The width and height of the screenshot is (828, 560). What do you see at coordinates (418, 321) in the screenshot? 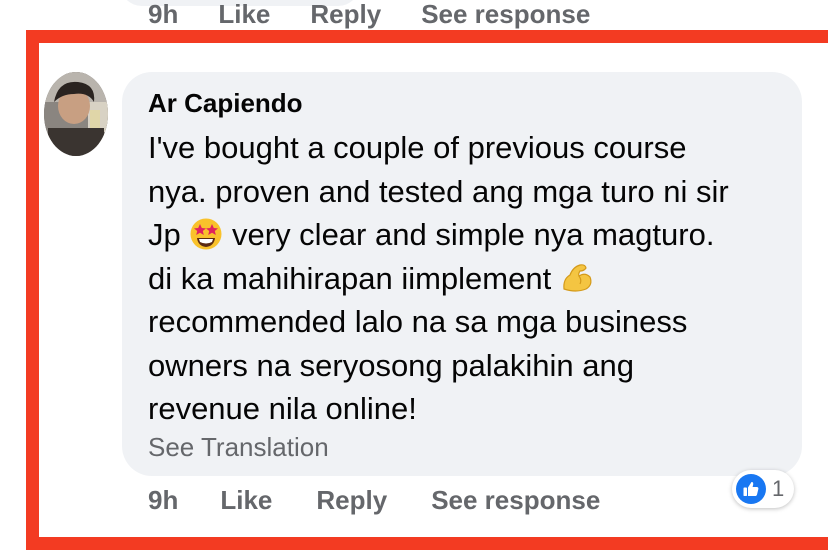
I see `comment-line-5: recommended lalo na sa mga business` at bounding box center [418, 321].